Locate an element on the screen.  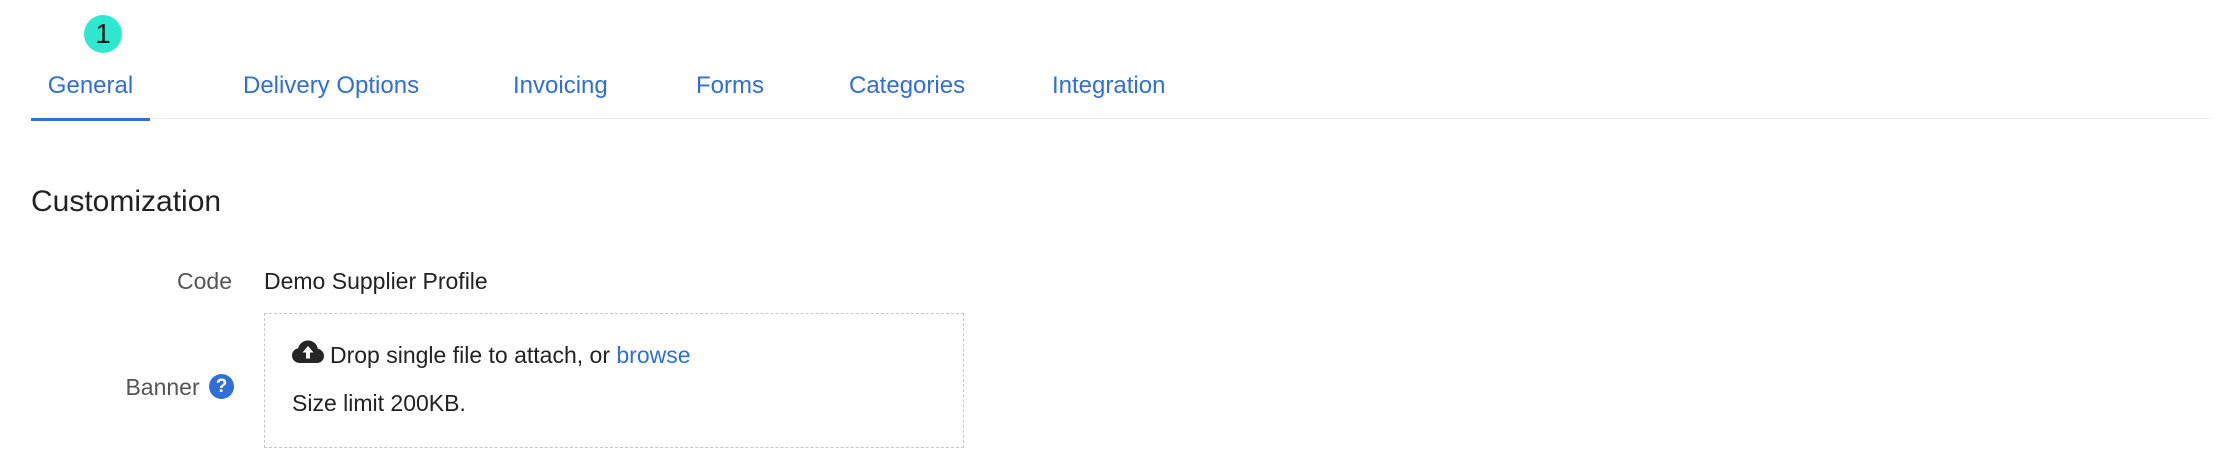
step-badge: 1 is located at coordinates (103, 34).